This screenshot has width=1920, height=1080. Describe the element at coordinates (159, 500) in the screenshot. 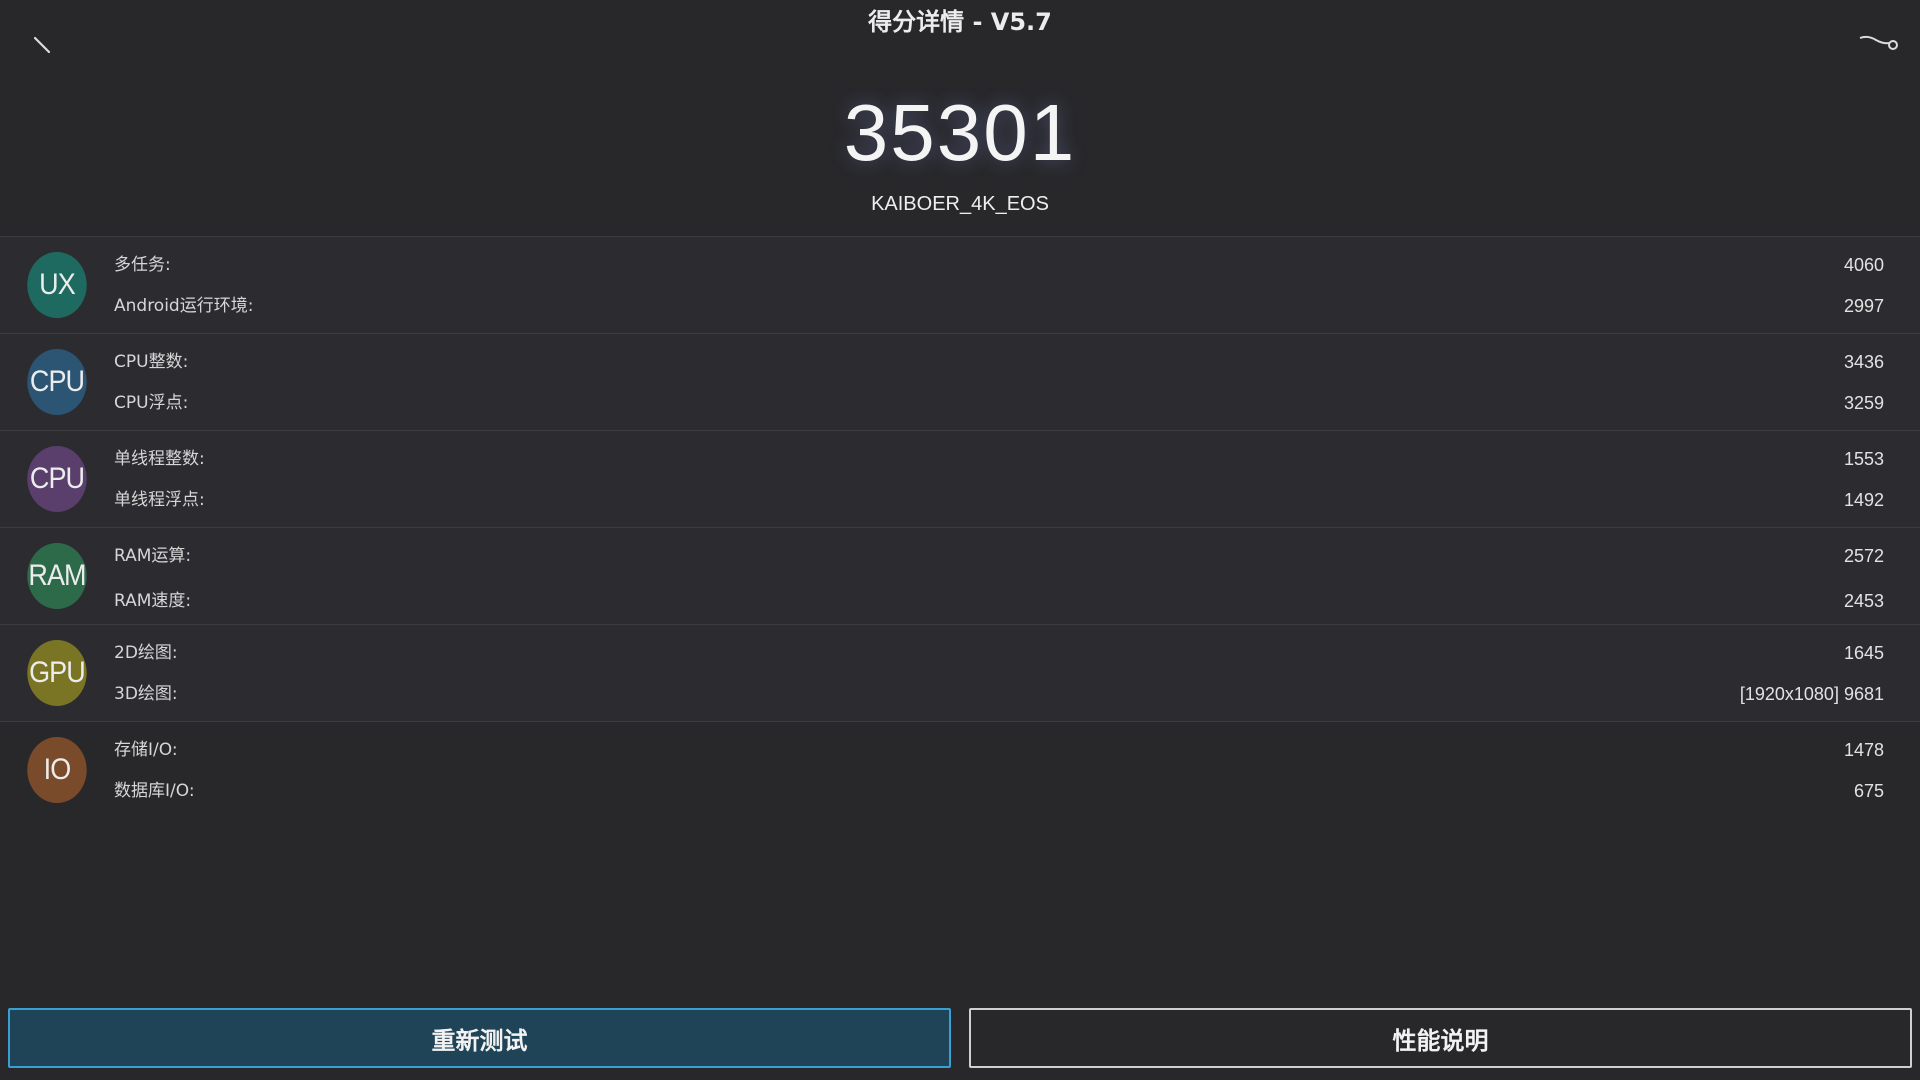

I see `single-thread-float-label: 单线程浮点:` at that location.